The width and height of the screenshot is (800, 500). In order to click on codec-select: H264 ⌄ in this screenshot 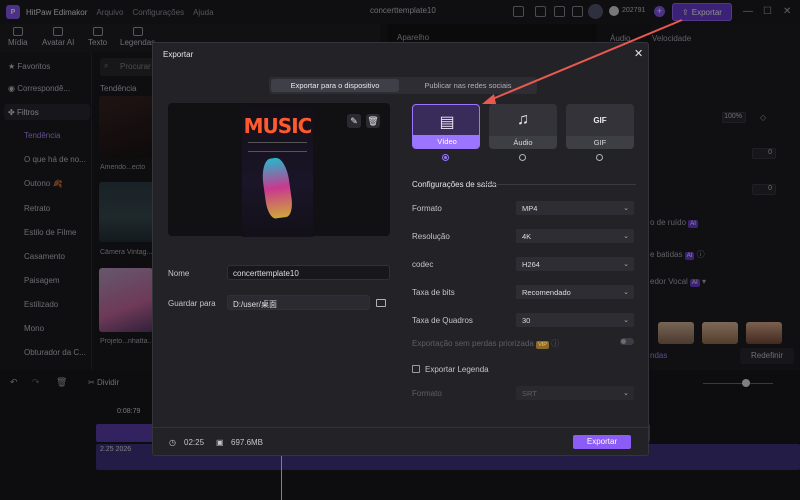, I will do `click(575, 264)`.